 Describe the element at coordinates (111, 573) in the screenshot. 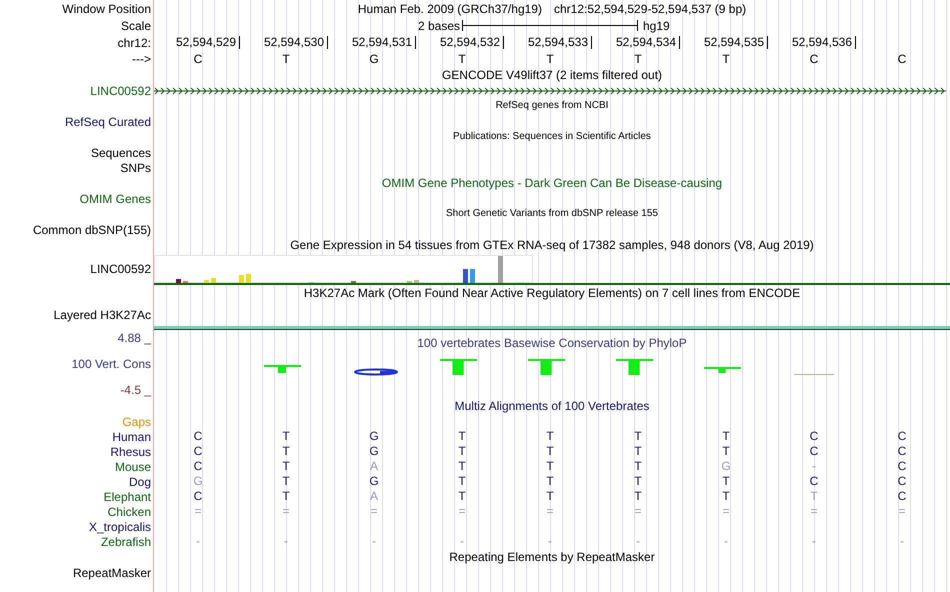

I see `track-label: RepeatMasker` at that location.